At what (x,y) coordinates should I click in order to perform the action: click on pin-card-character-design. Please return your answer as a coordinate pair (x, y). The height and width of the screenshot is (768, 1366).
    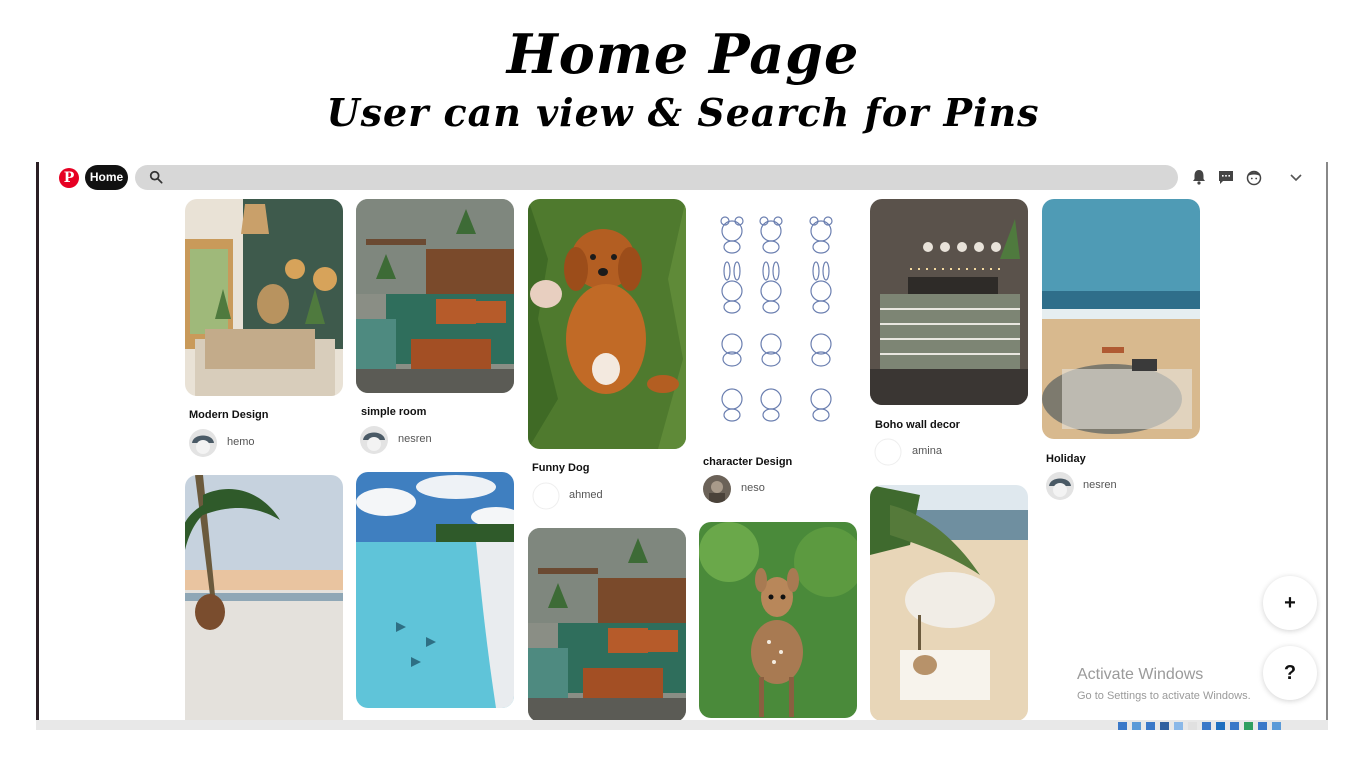
    Looking at the image, I should click on (778, 320).